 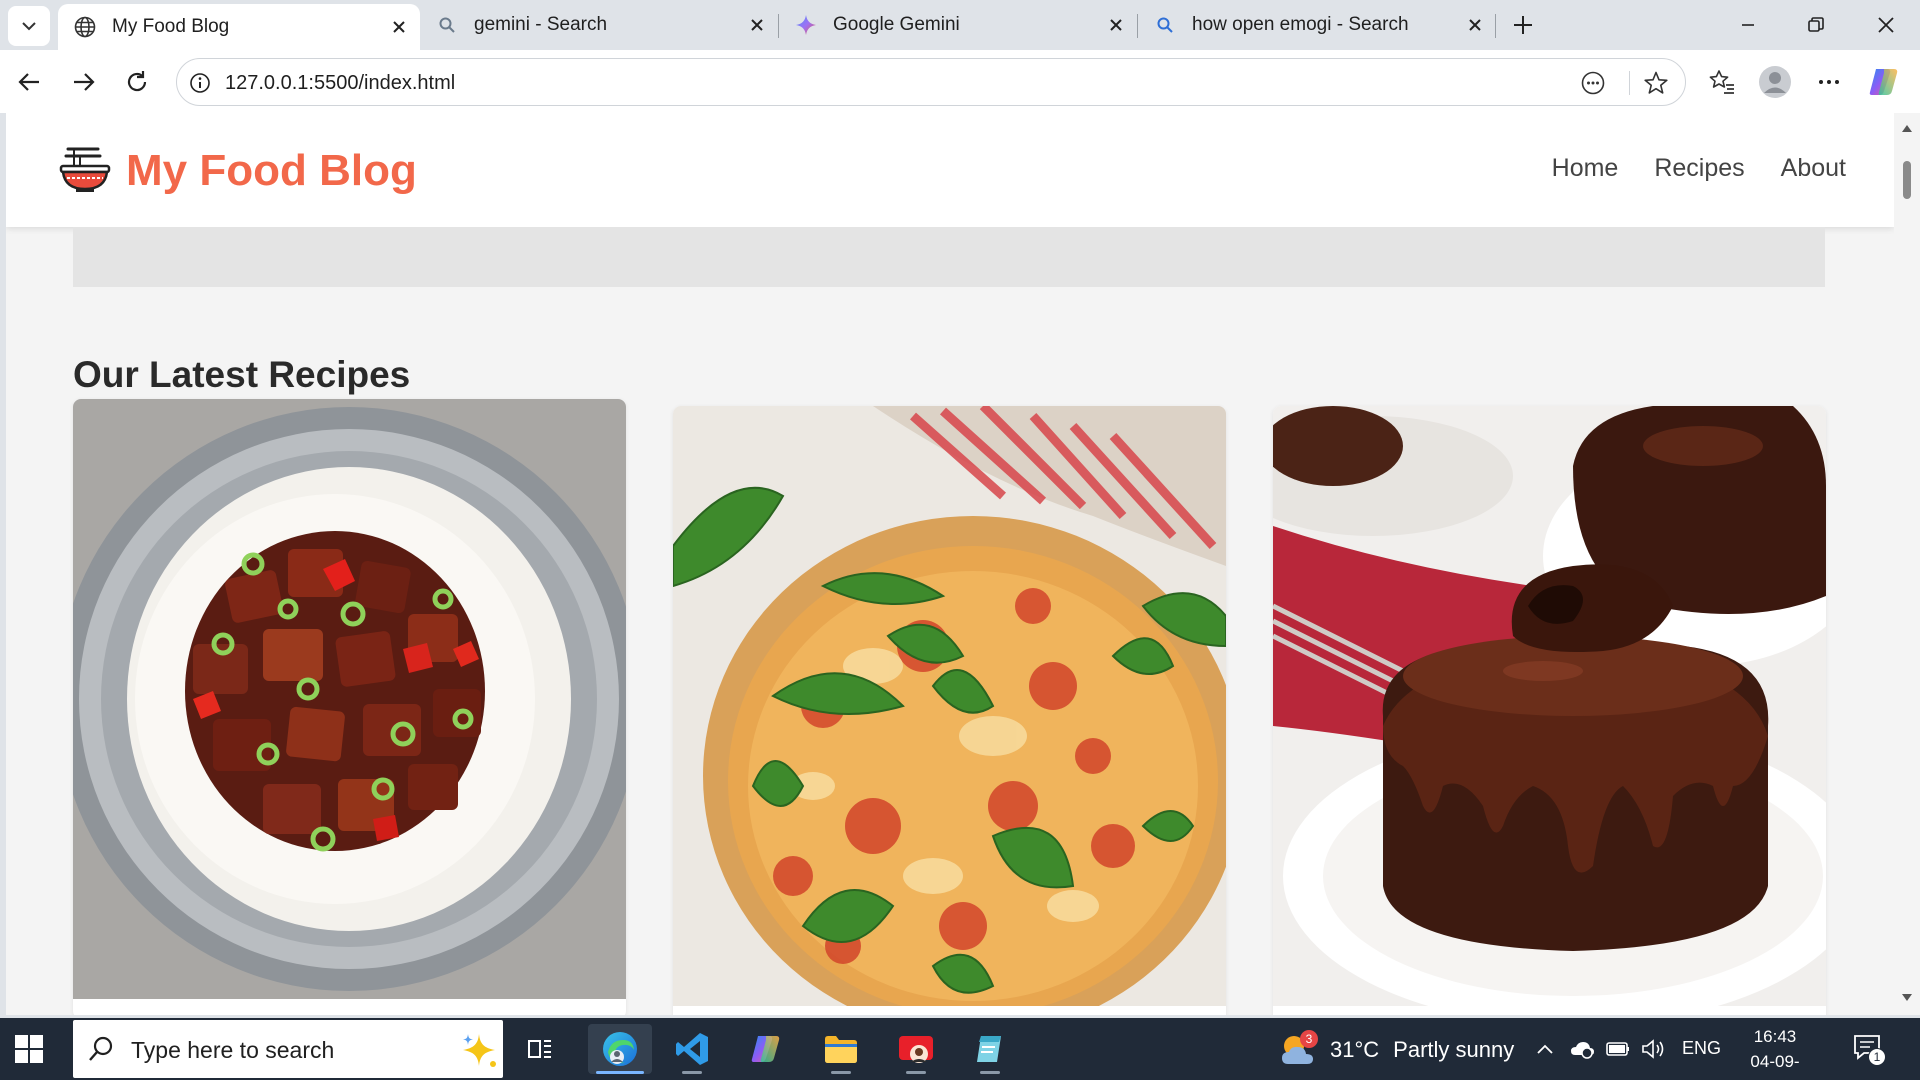 I want to click on close-window-button, so click(x=1886, y=25).